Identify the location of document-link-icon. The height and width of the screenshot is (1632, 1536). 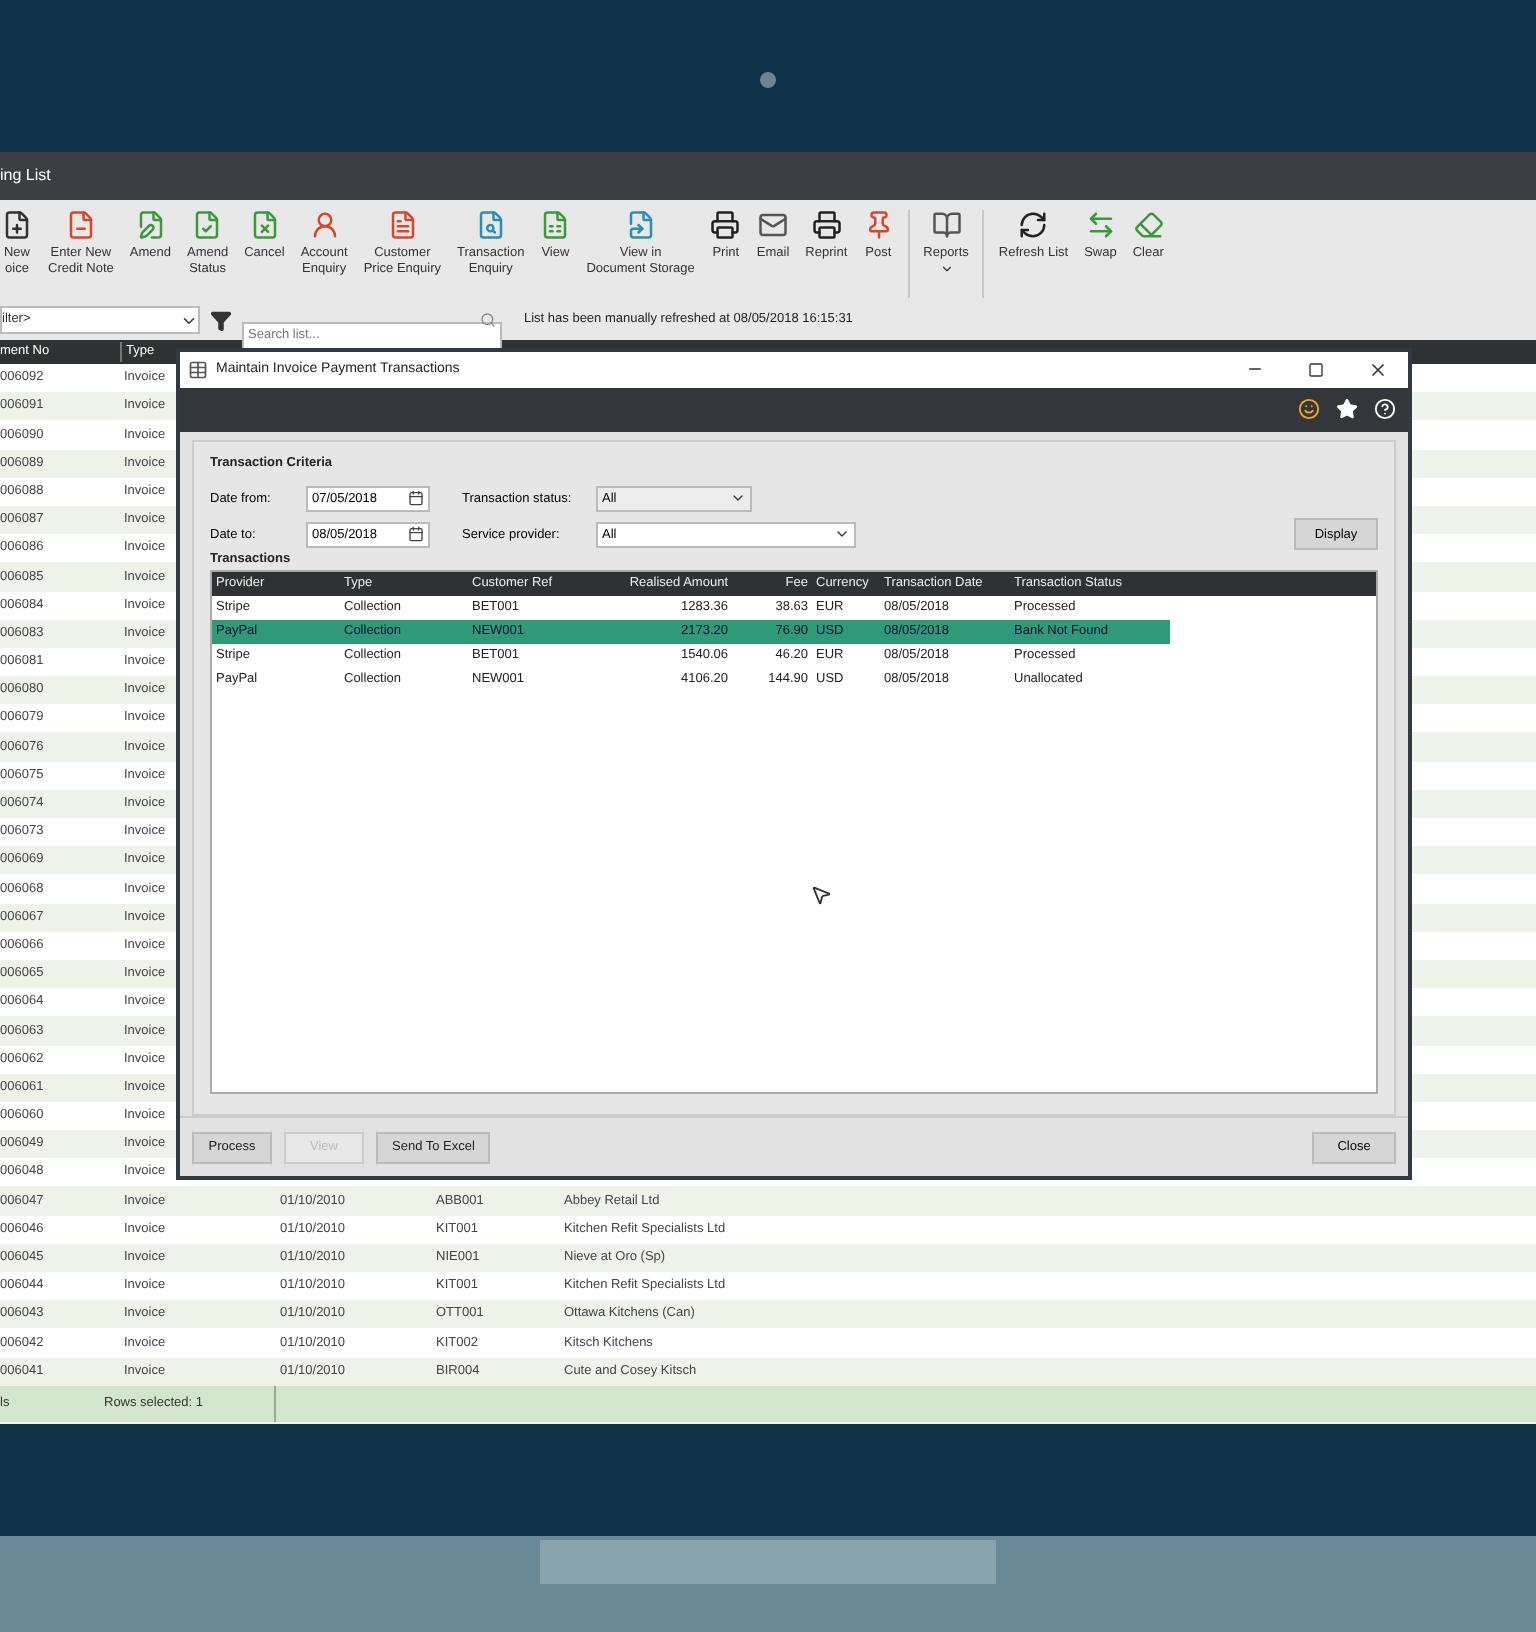
(640, 225).